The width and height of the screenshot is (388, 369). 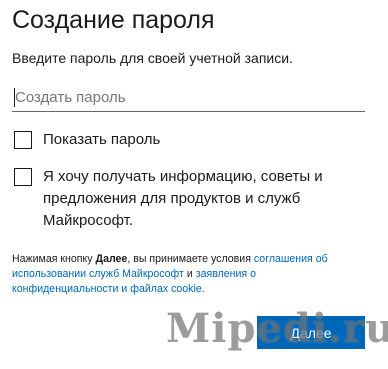 What do you see at coordinates (311, 332) in the screenshot?
I see `next-button: Далее` at bounding box center [311, 332].